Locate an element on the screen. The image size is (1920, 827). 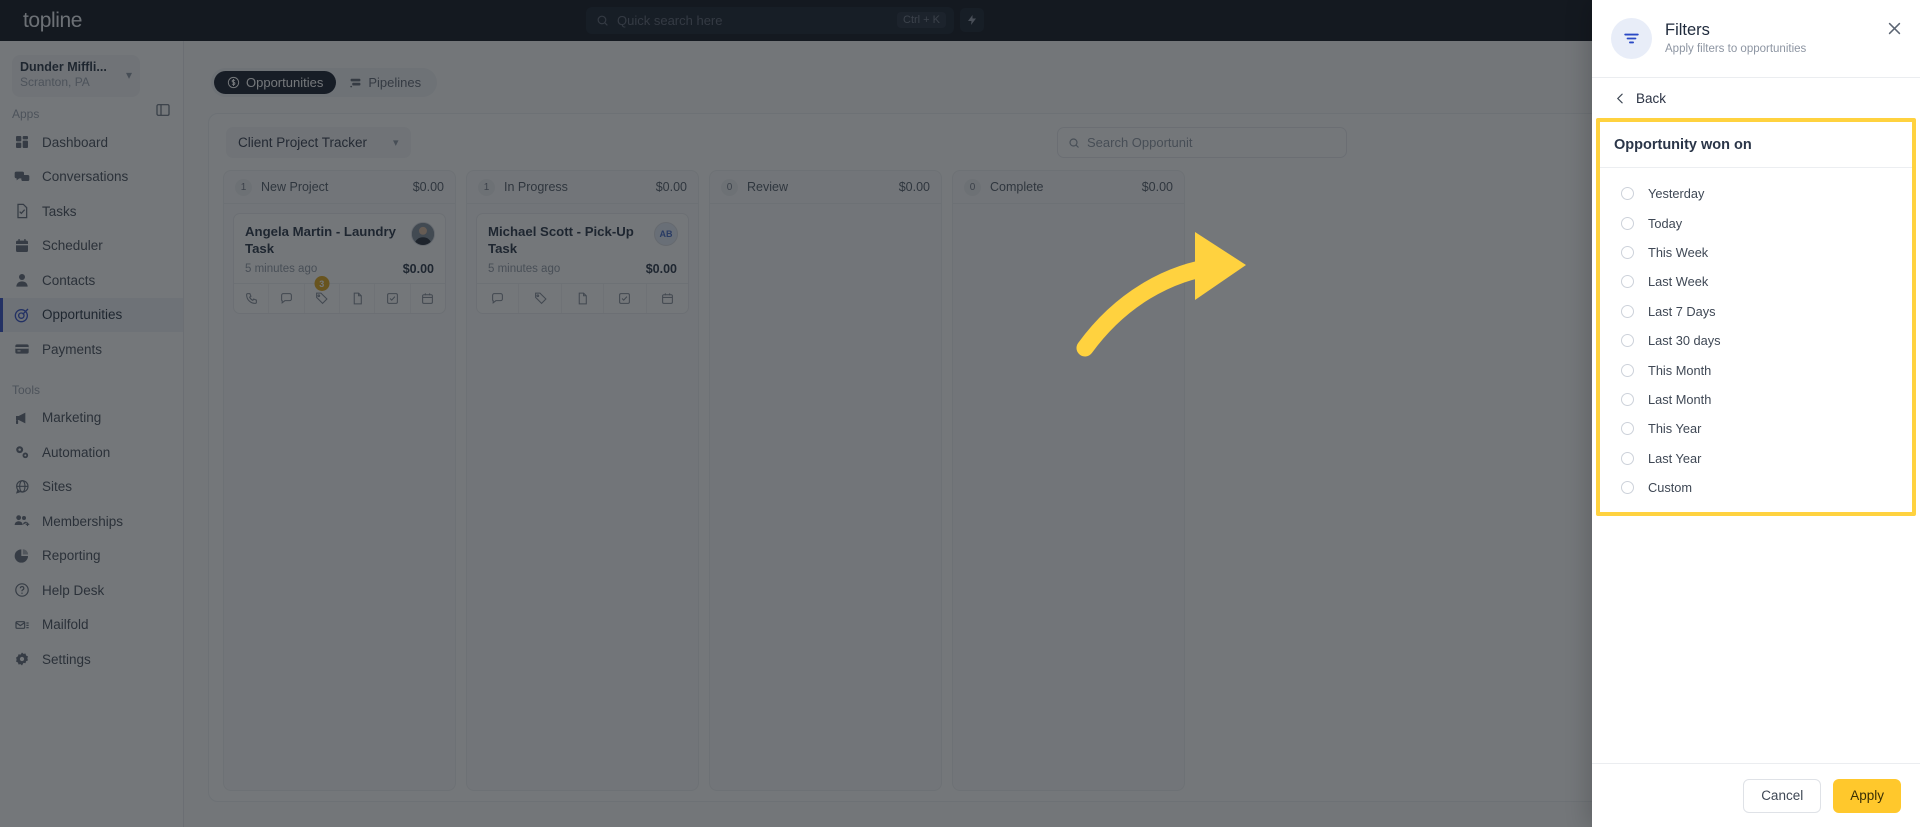
drawer-footer: Cancel Apply is located at coordinates (1756, 795).